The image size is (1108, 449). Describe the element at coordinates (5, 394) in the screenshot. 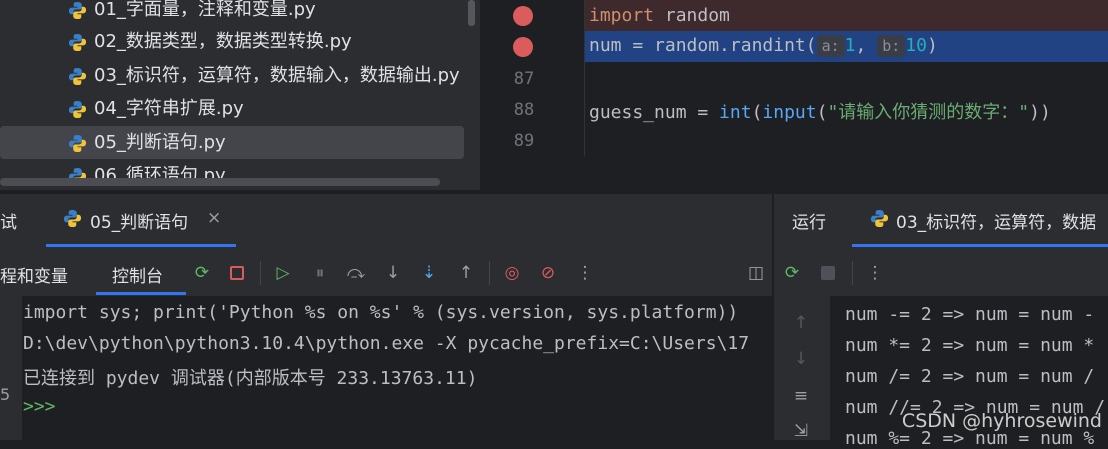

I see `gutter-digit: 5` at that location.